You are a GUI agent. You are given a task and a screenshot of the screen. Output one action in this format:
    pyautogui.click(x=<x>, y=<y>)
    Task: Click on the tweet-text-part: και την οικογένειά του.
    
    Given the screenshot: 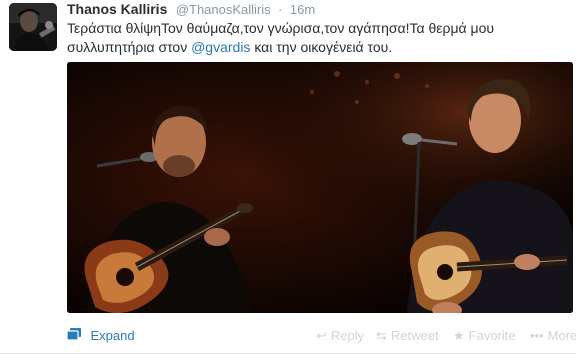 What is the action you would take?
    pyautogui.click(x=321, y=47)
    